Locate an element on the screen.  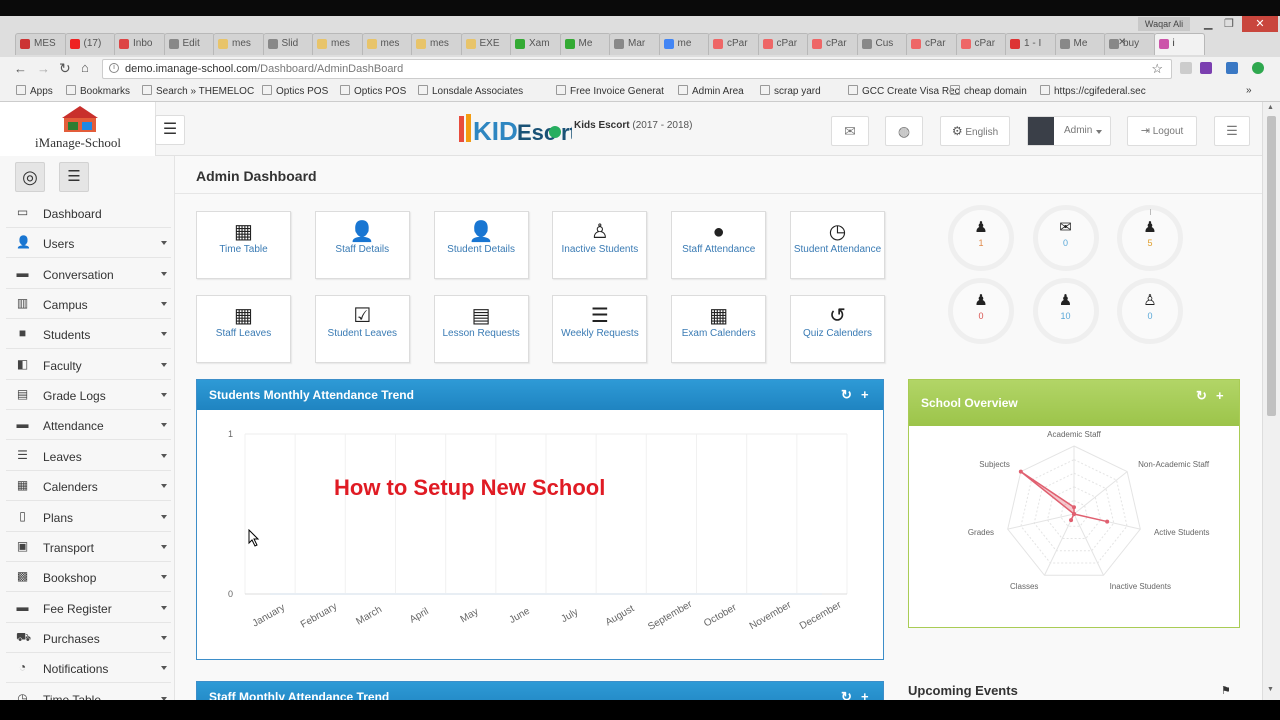
support-icon: ◎ is located at coordinates (30, 177).